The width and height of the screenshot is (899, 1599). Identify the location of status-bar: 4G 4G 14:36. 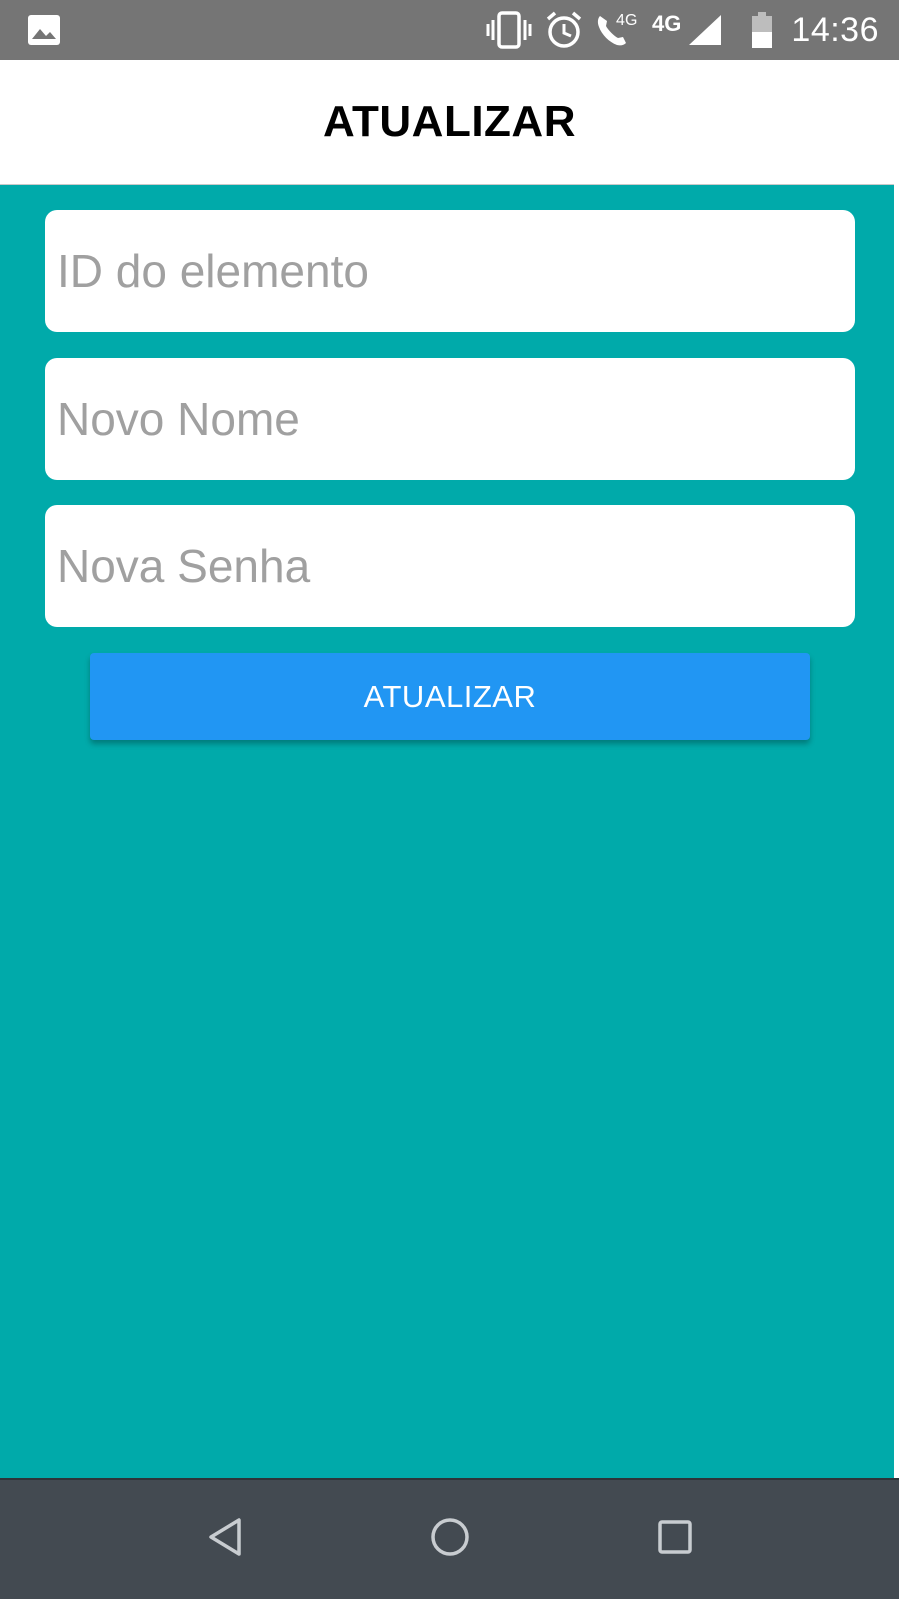
(449, 30).